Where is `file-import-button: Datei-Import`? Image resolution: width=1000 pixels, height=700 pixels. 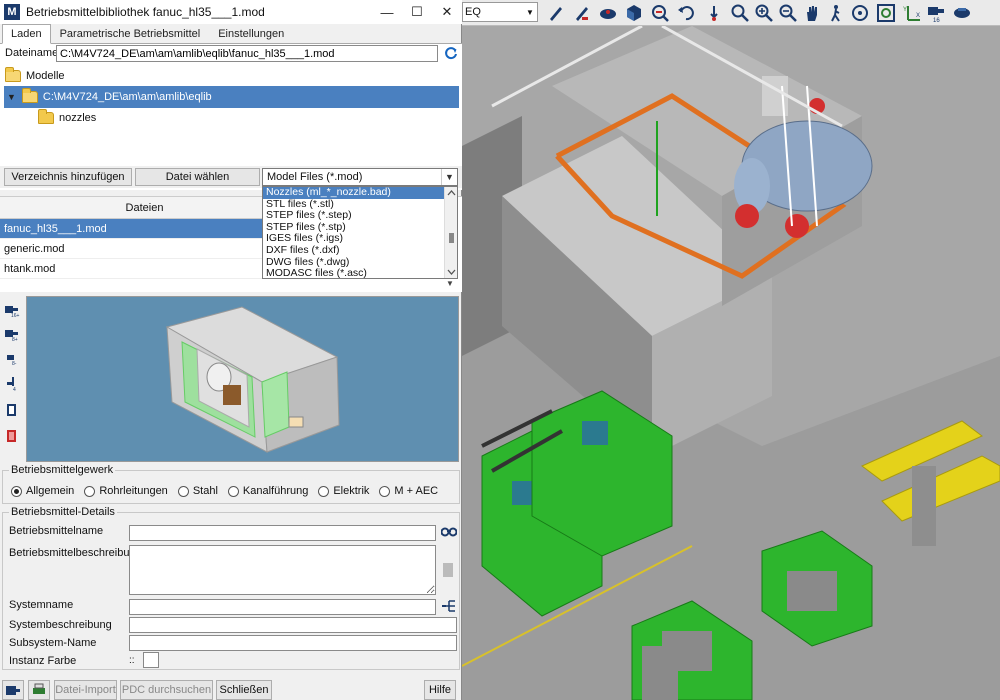 file-import-button: Datei-Import is located at coordinates (85, 690).